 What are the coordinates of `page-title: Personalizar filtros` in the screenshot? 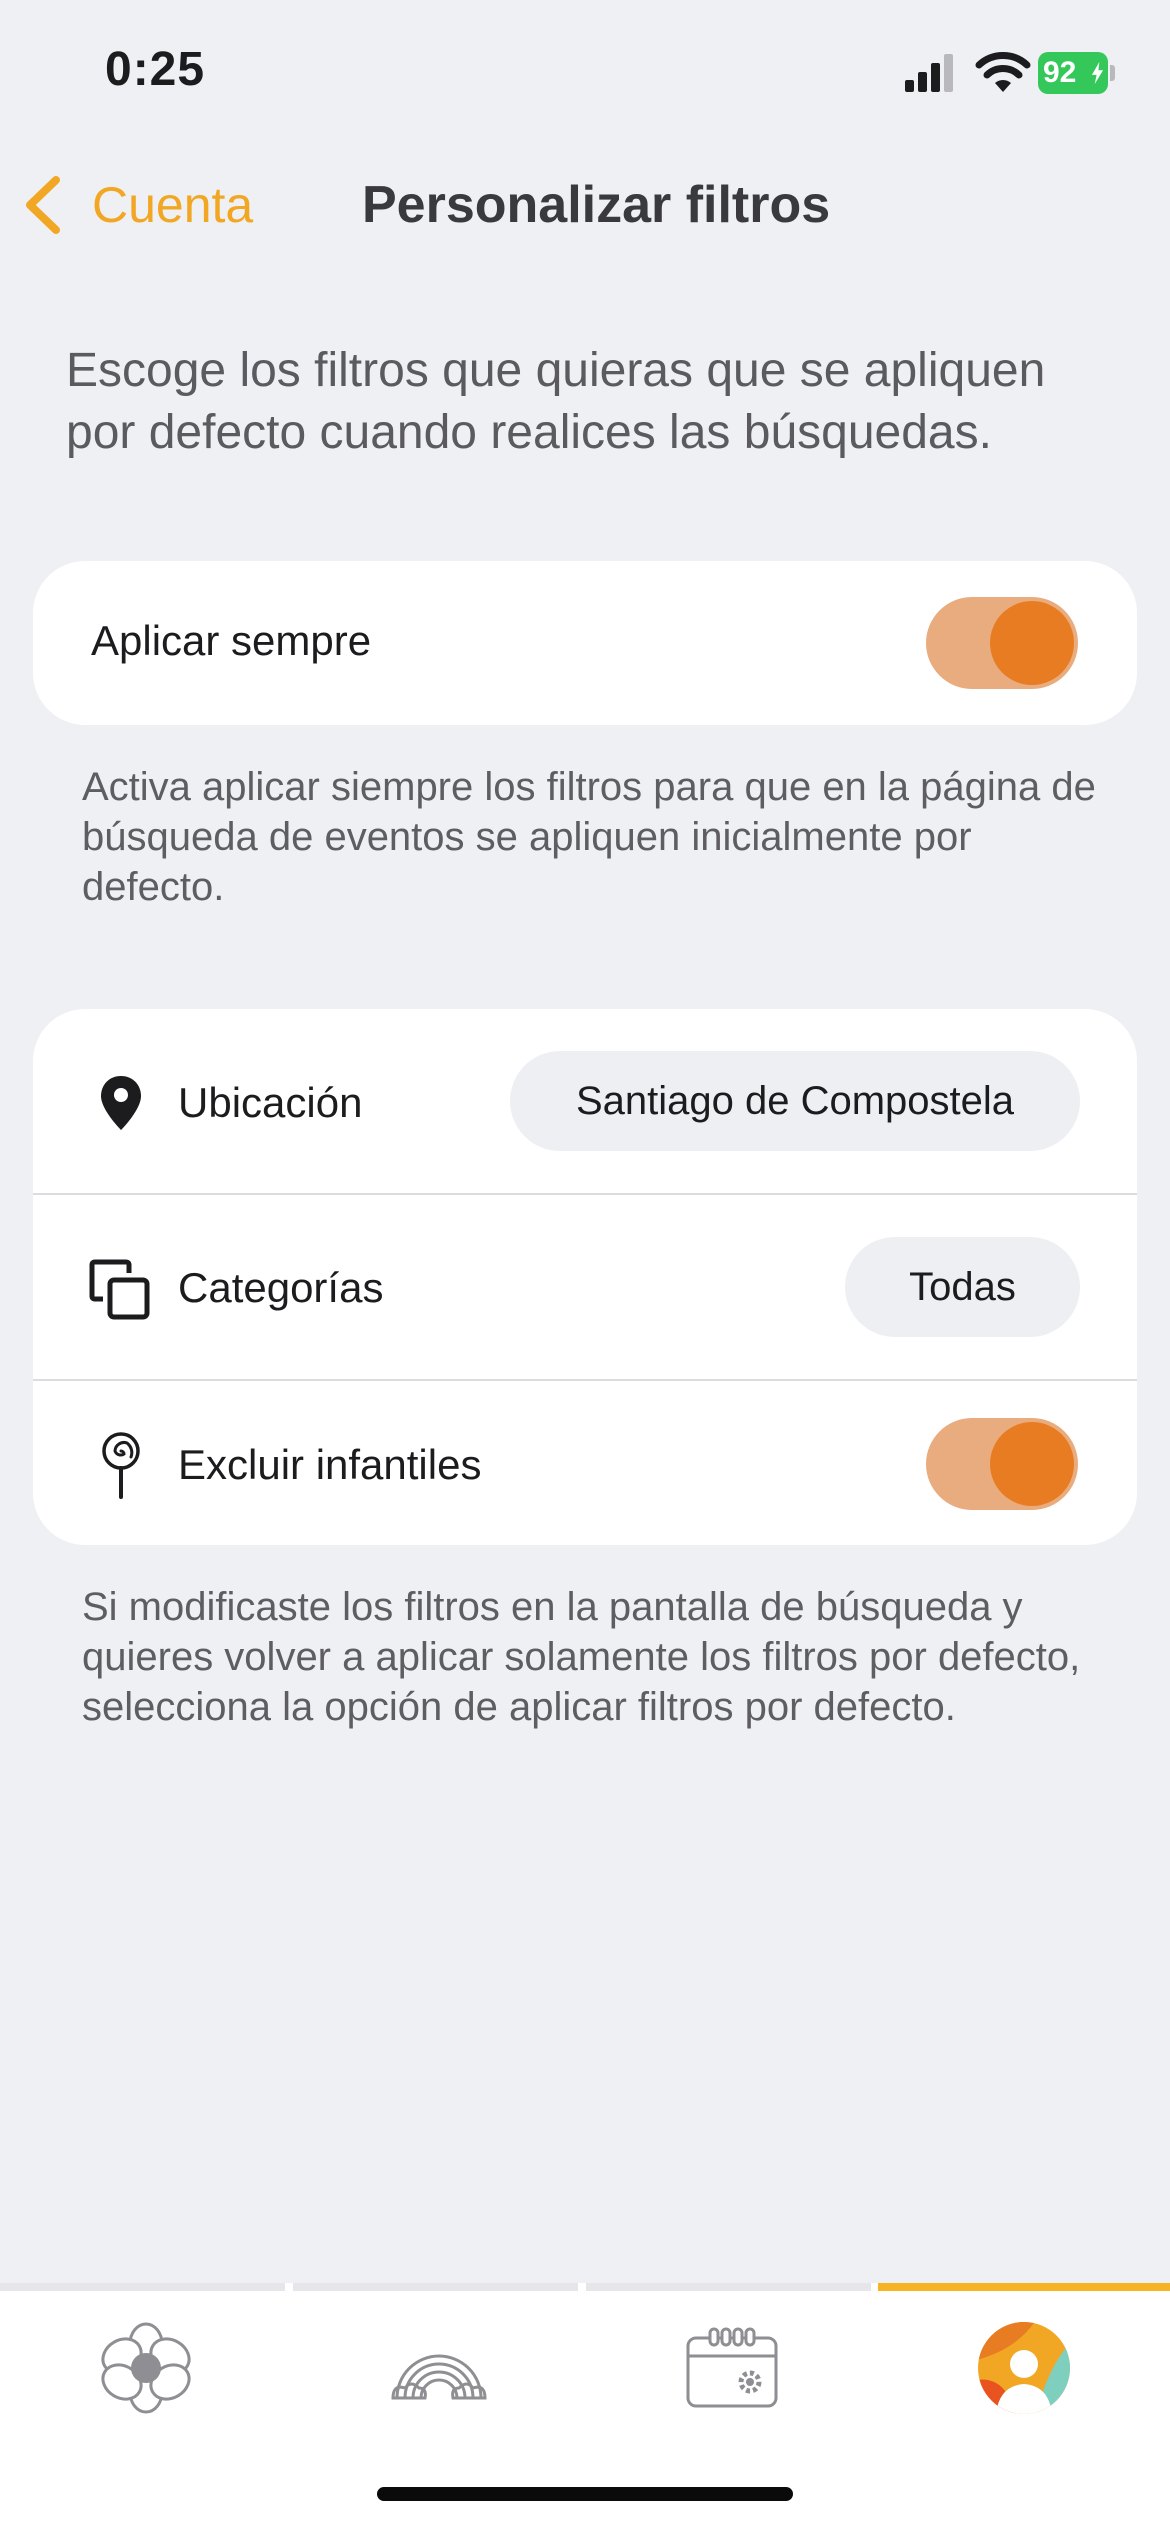 It's located at (596, 205).